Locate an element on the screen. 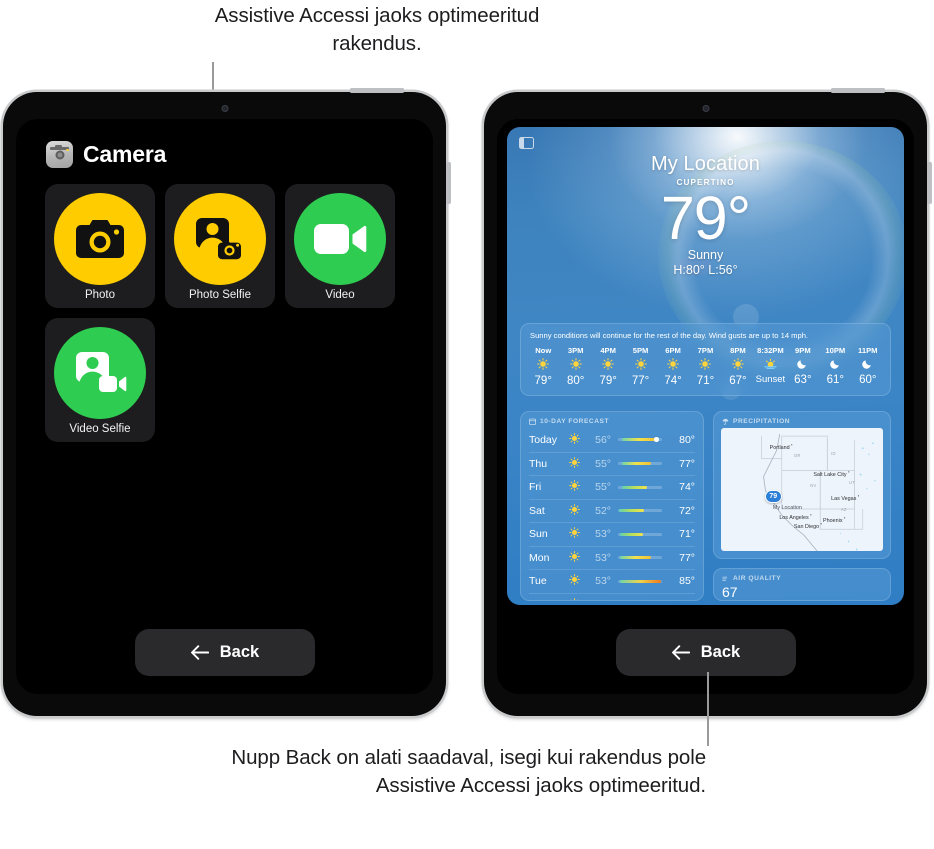  hourly-item: 10PM 61° is located at coordinates (835, 366).